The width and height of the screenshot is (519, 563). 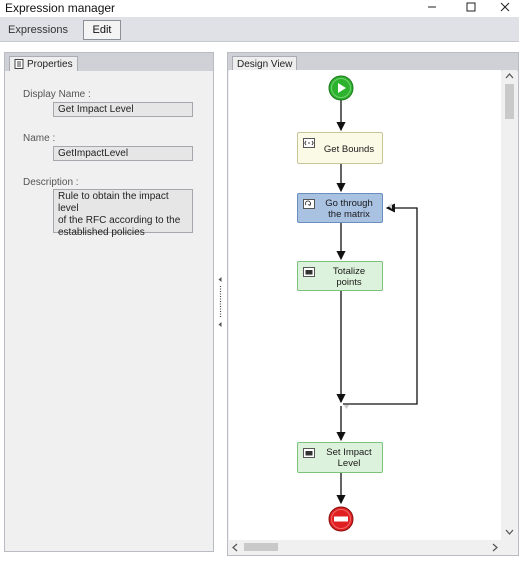 What do you see at coordinates (123, 153) in the screenshot?
I see `name-field: GetImpactLevel` at bounding box center [123, 153].